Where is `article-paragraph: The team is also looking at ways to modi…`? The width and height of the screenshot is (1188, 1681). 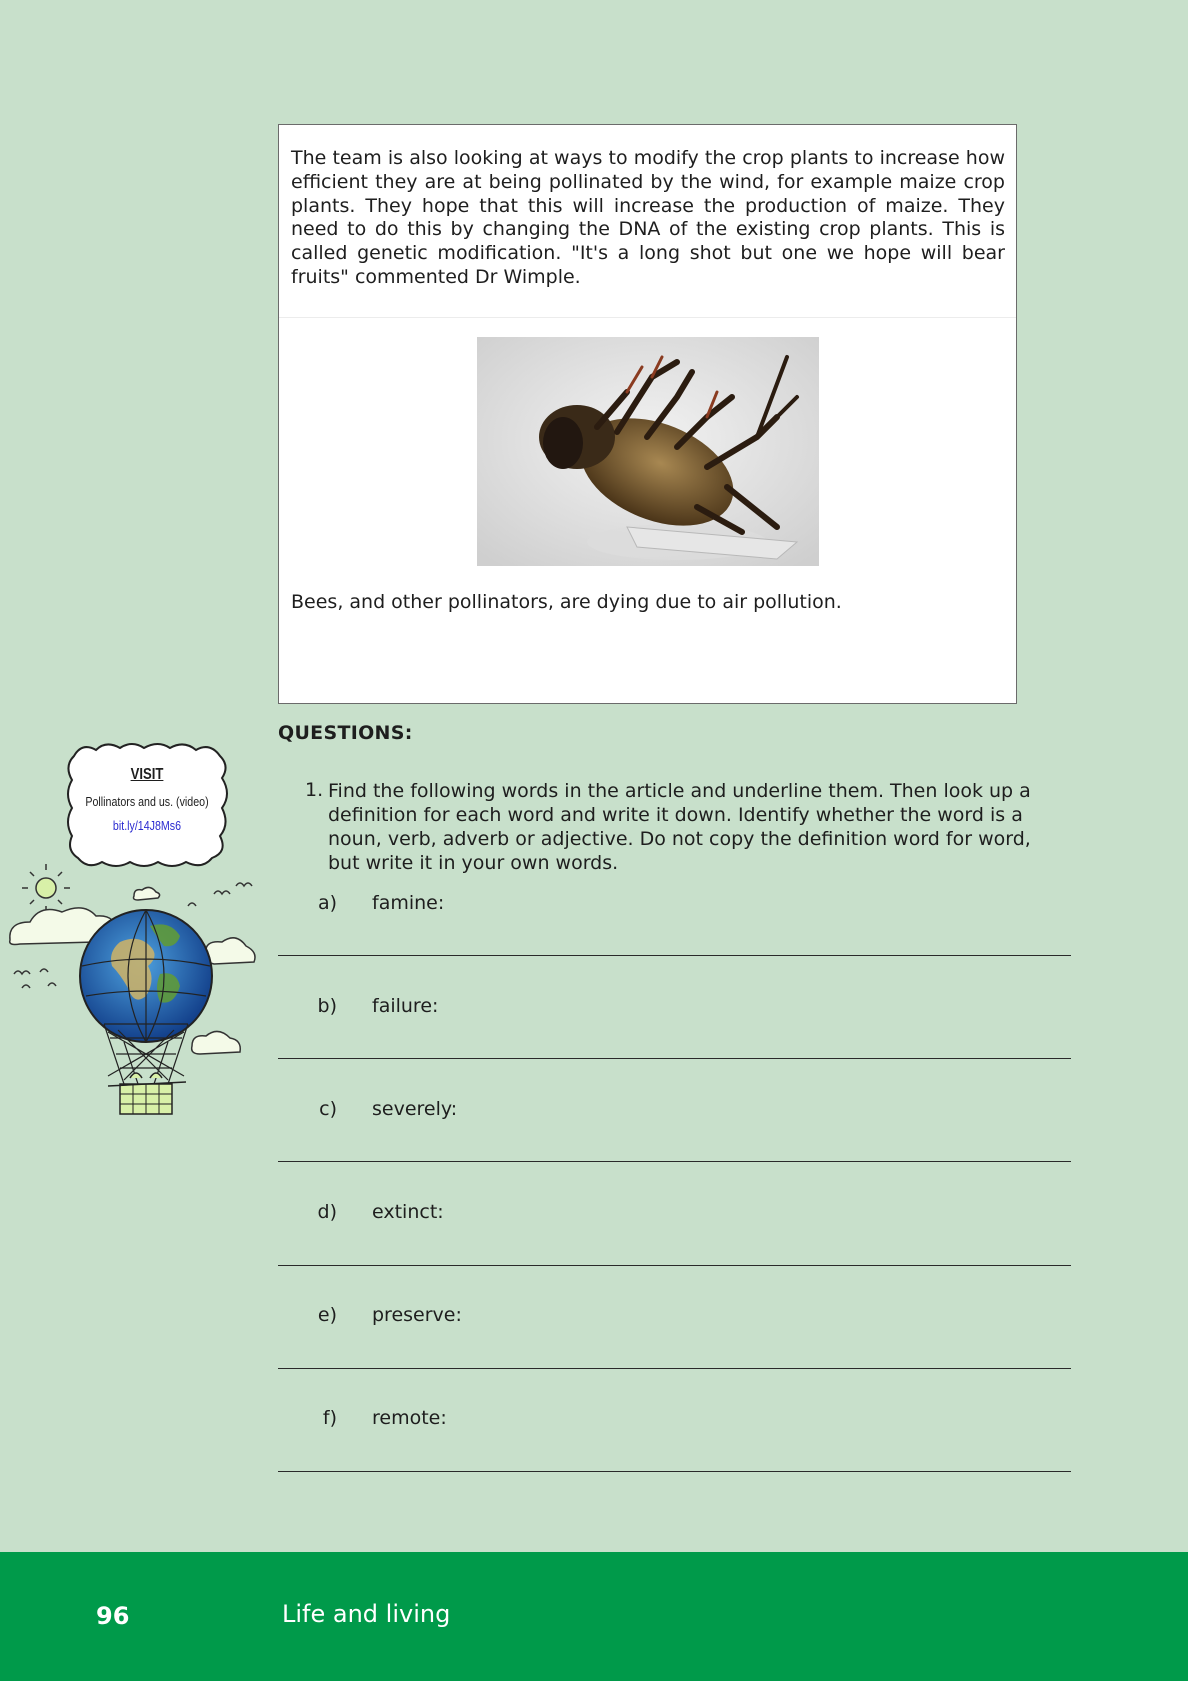
article-paragraph: The team is also looking at ways to modi… is located at coordinates (648, 217).